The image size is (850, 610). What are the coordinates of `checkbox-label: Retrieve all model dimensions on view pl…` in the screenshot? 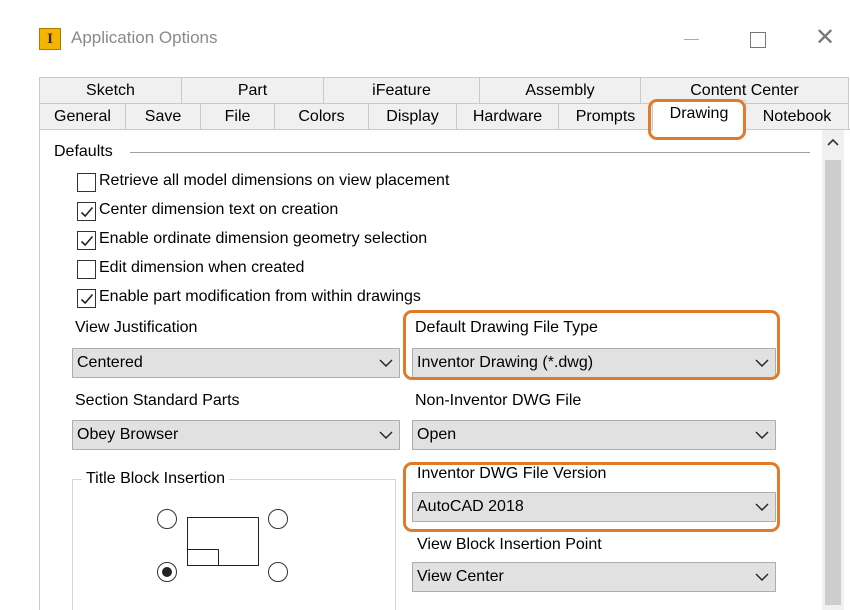 It's located at (274, 180).